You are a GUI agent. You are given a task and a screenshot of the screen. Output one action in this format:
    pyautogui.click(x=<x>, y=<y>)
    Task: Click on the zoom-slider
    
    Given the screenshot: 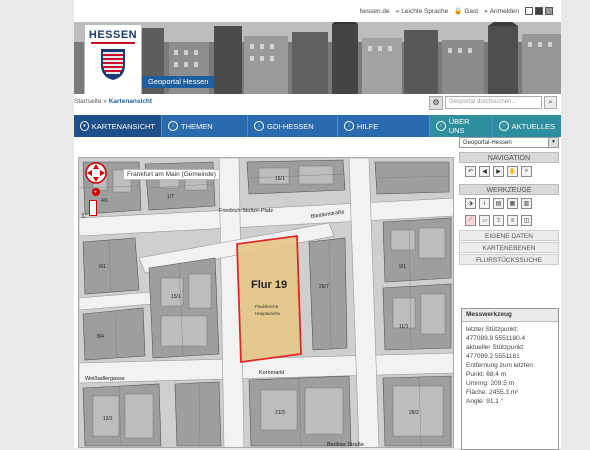 What is the action you would take?
    pyautogui.click(x=93, y=208)
    